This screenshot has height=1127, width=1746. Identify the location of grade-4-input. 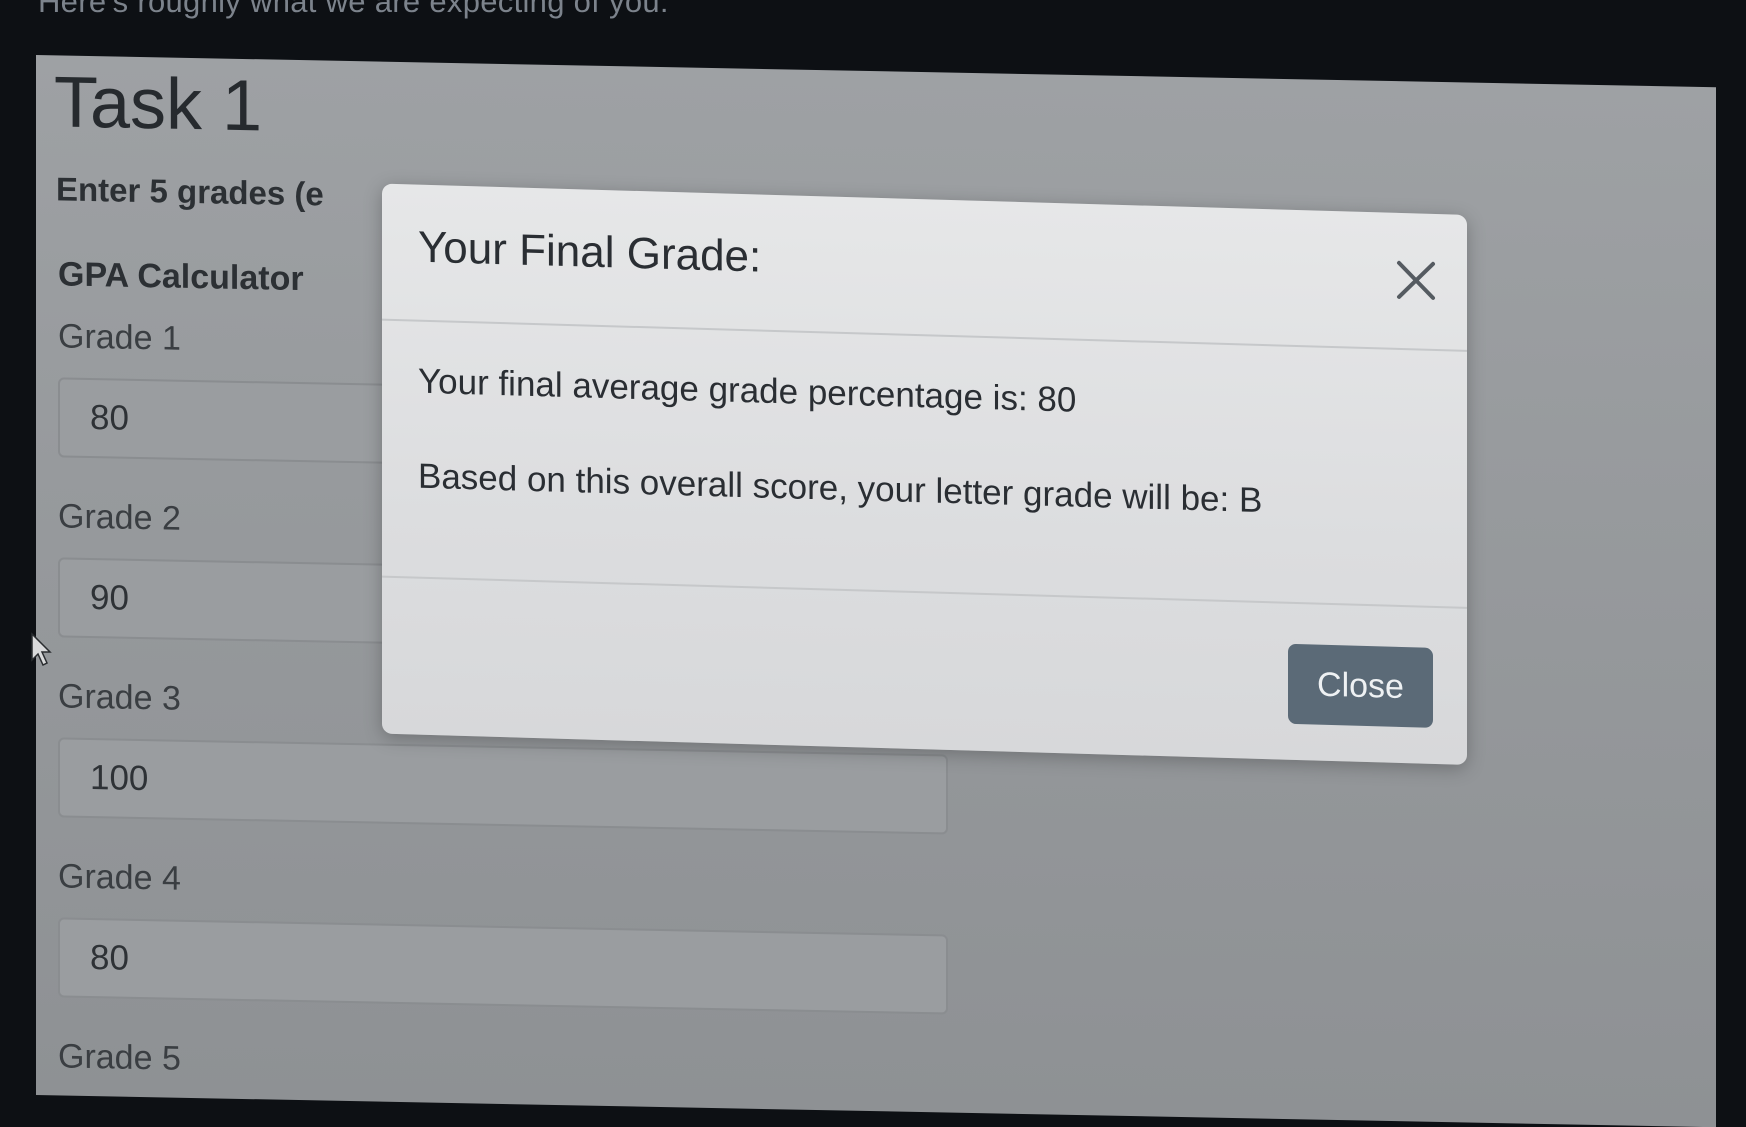
(503, 966).